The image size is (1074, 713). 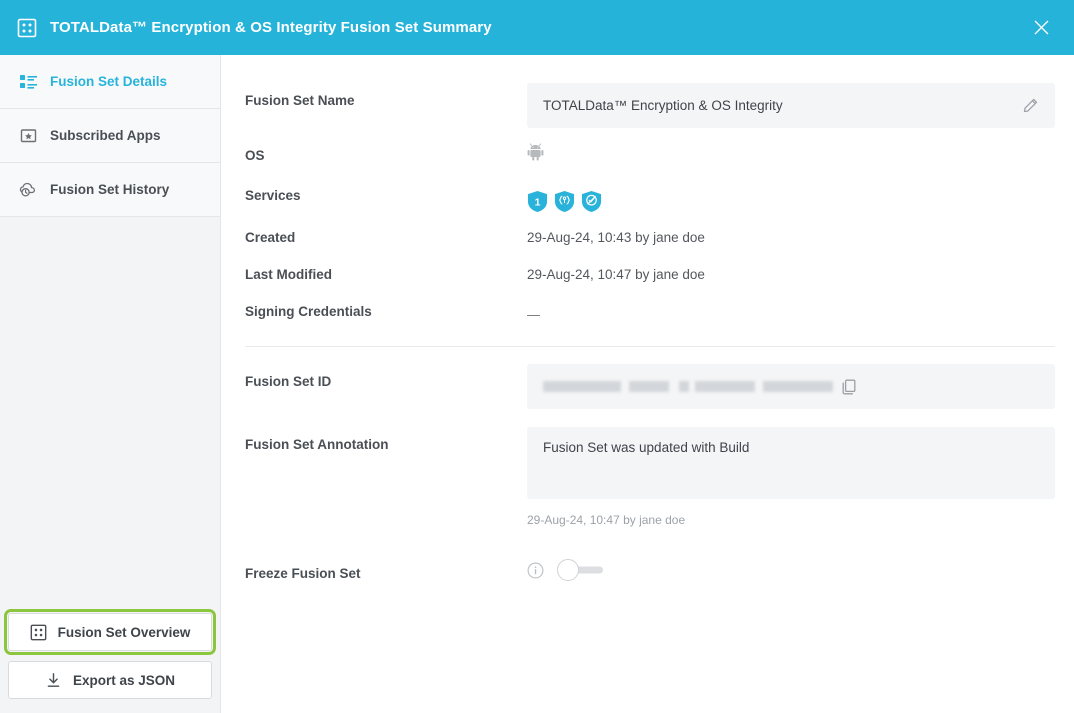 I want to click on row-os: OS, so click(x=650, y=158).